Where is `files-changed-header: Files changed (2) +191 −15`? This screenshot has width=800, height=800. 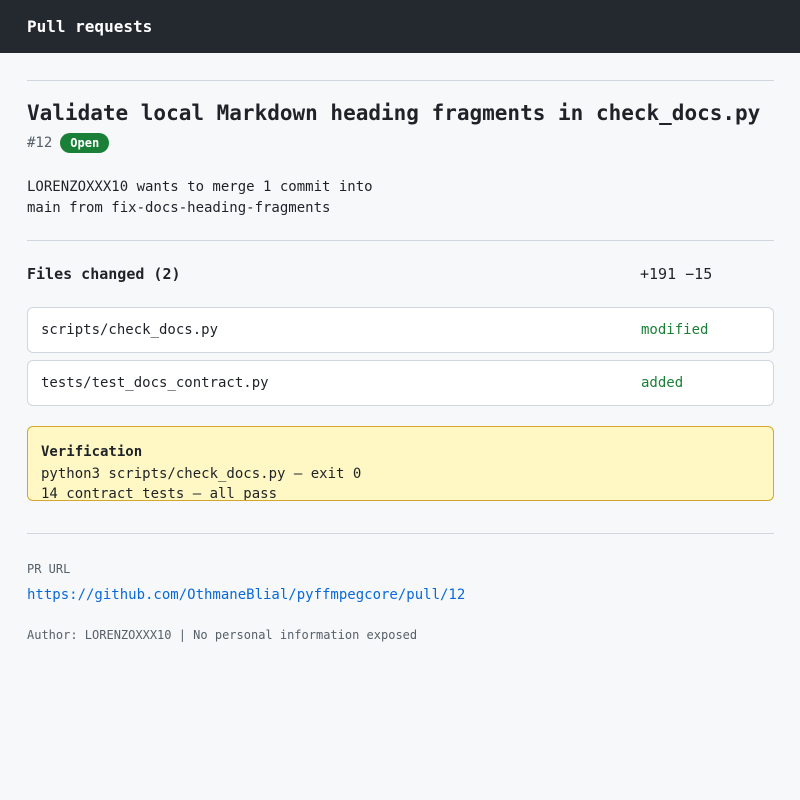 files-changed-header: Files changed (2) +191 −15 is located at coordinates (400, 274).